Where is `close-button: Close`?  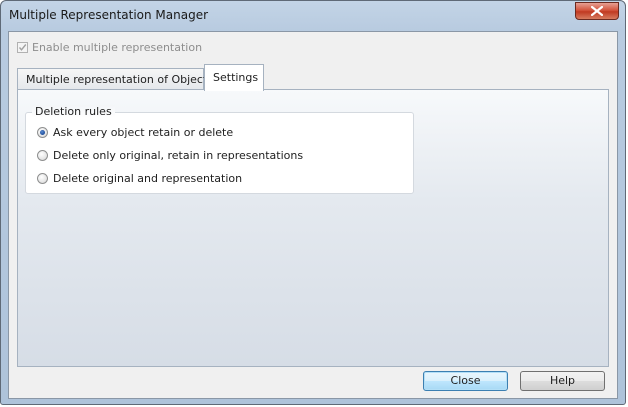 close-button: Close is located at coordinates (465, 381).